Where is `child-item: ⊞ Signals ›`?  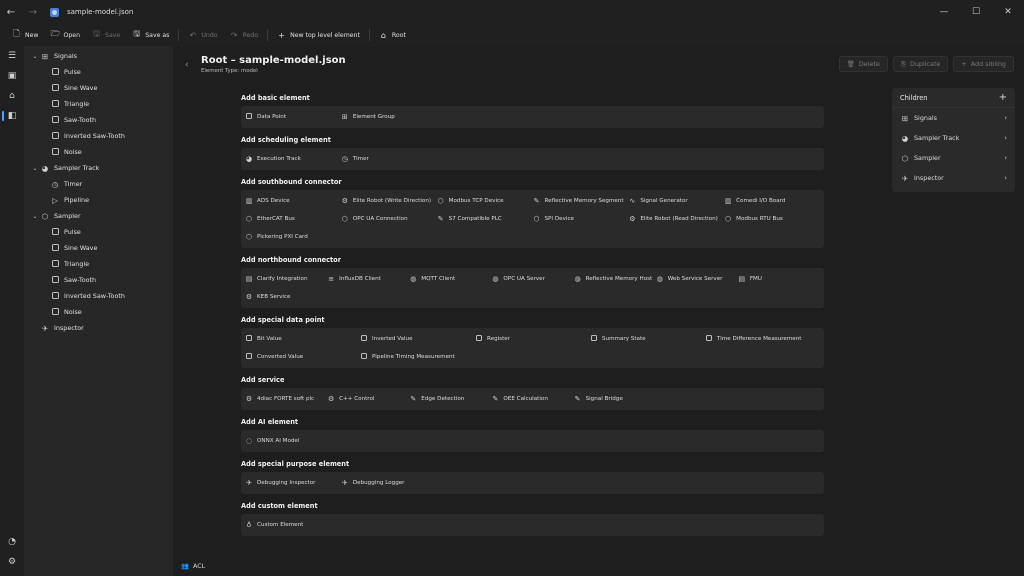 child-item: ⊞ Signals › is located at coordinates (953, 118).